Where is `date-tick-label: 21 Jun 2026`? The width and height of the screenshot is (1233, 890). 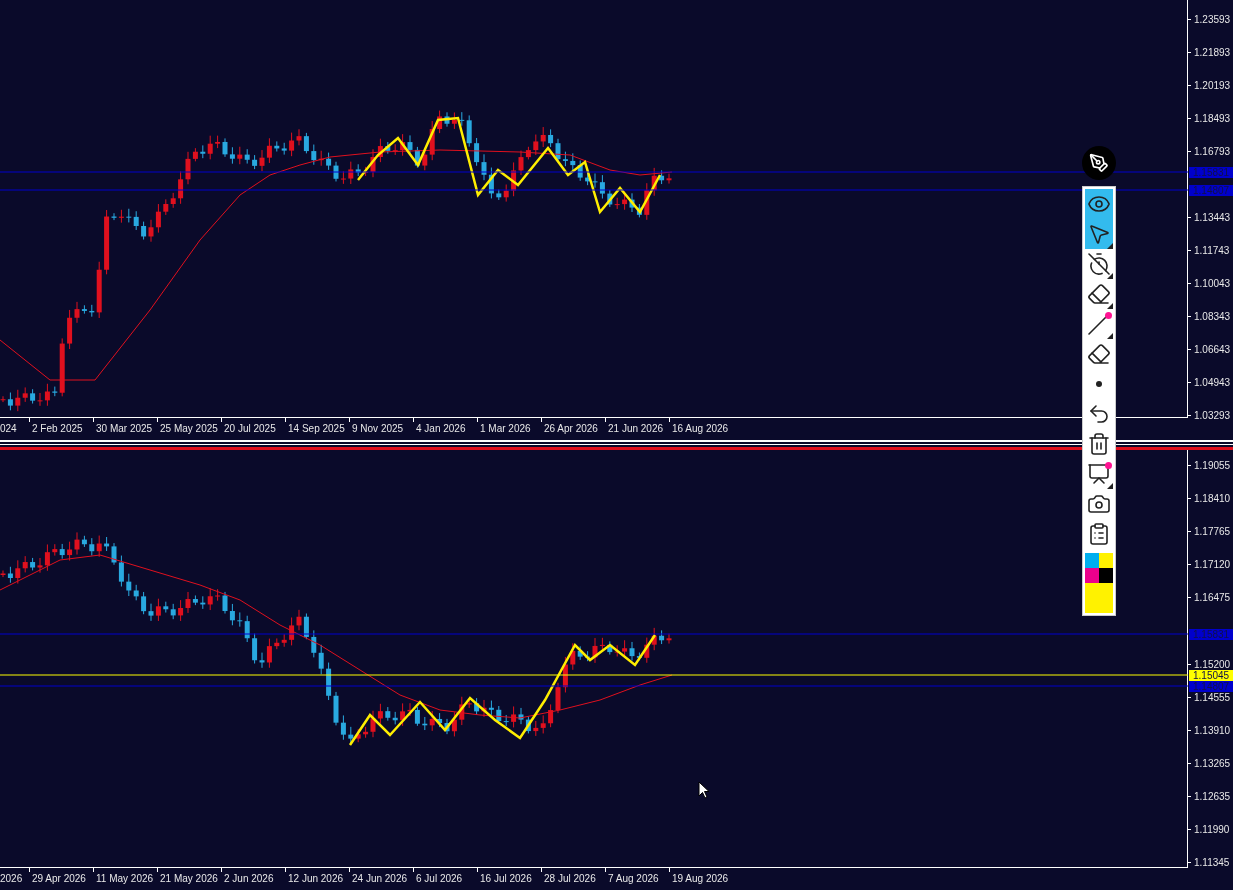
date-tick-label: 21 Jun 2026 is located at coordinates (636, 429).